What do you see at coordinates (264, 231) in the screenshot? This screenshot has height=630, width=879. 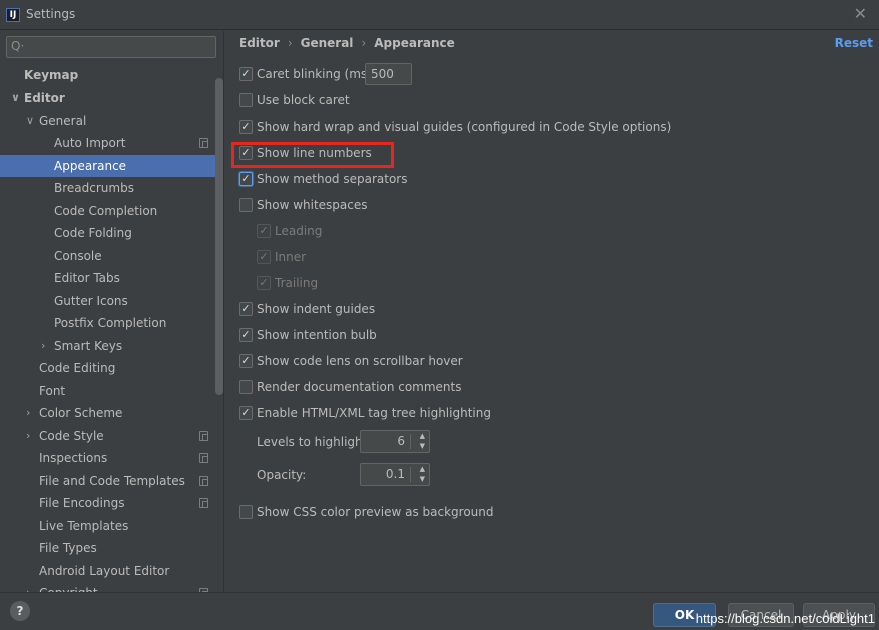 I see `leading-whitespace-checkbox: ✓` at bounding box center [264, 231].